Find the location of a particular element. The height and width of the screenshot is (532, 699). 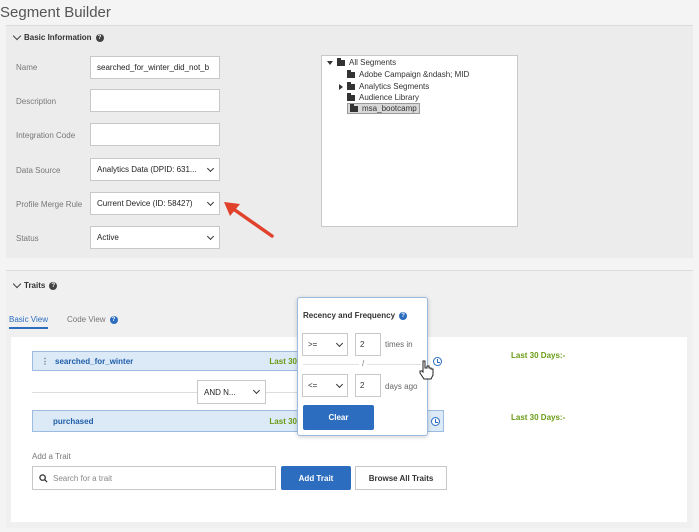

tree-item-msa-bootcamp: msa_bootcamp is located at coordinates (383, 108).